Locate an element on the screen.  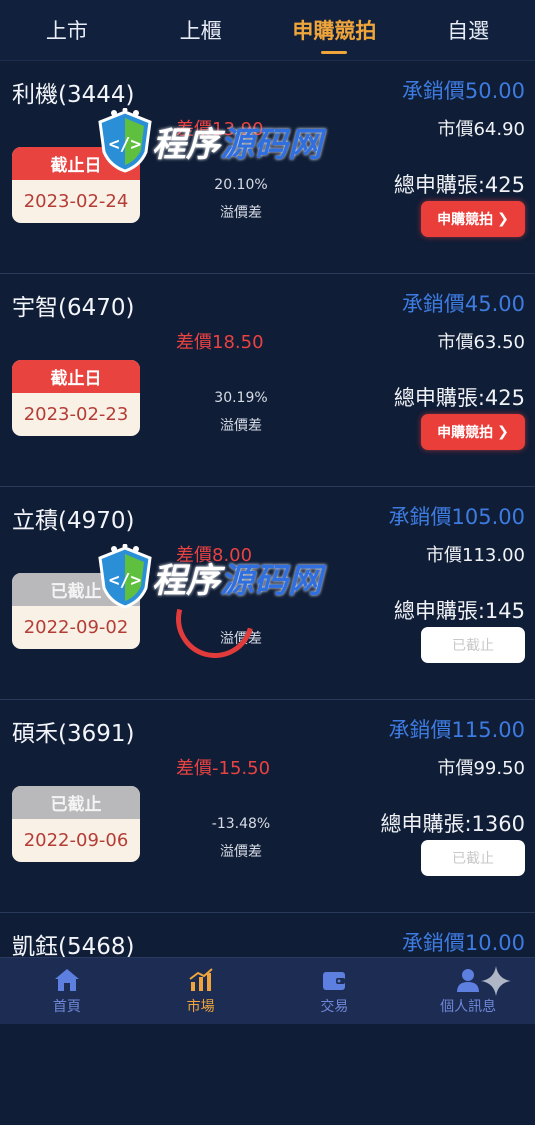
nav-trade: 交易 is located at coordinates (335, 991).